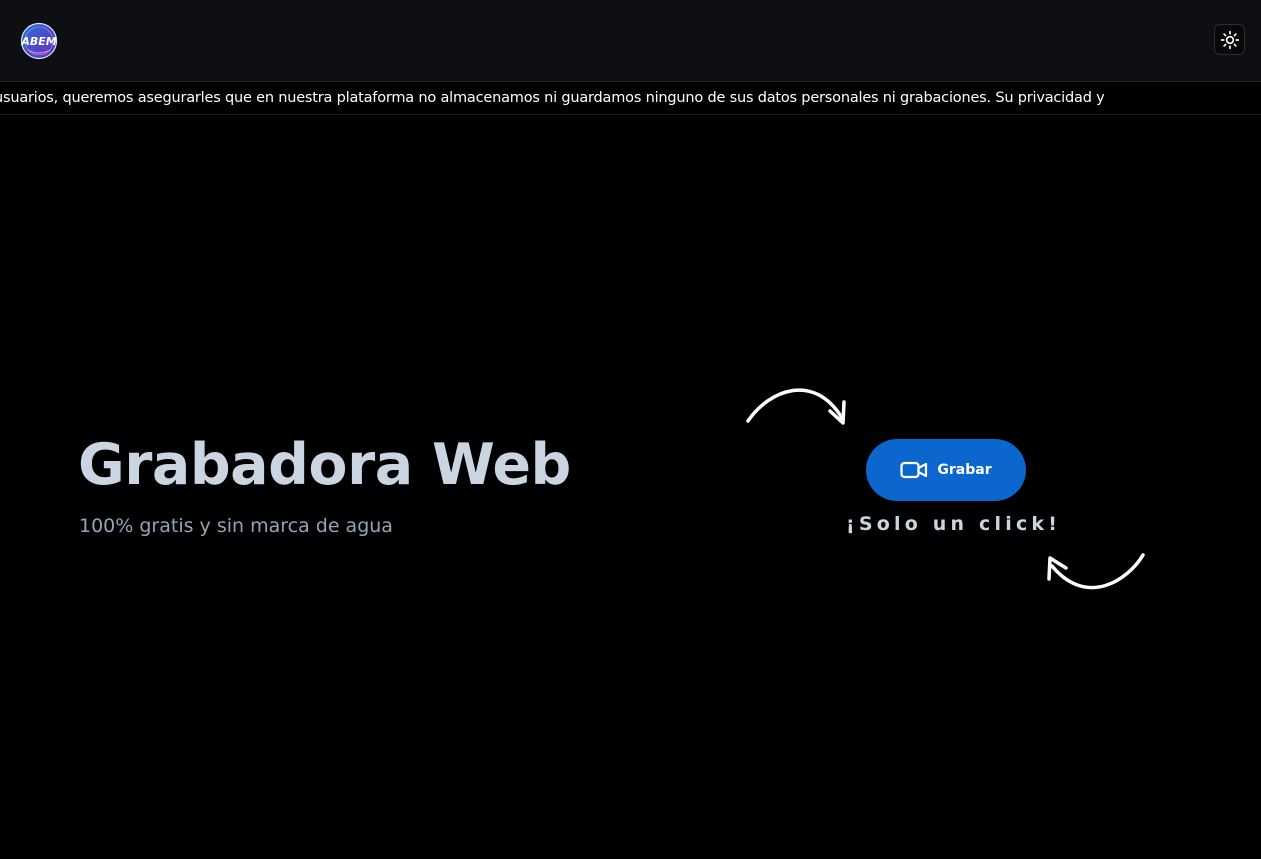  What do you see at coordinates (324, 465) in the screenshot?
I see `page-title: Grabadora Web` at bounding box center [324, 465].